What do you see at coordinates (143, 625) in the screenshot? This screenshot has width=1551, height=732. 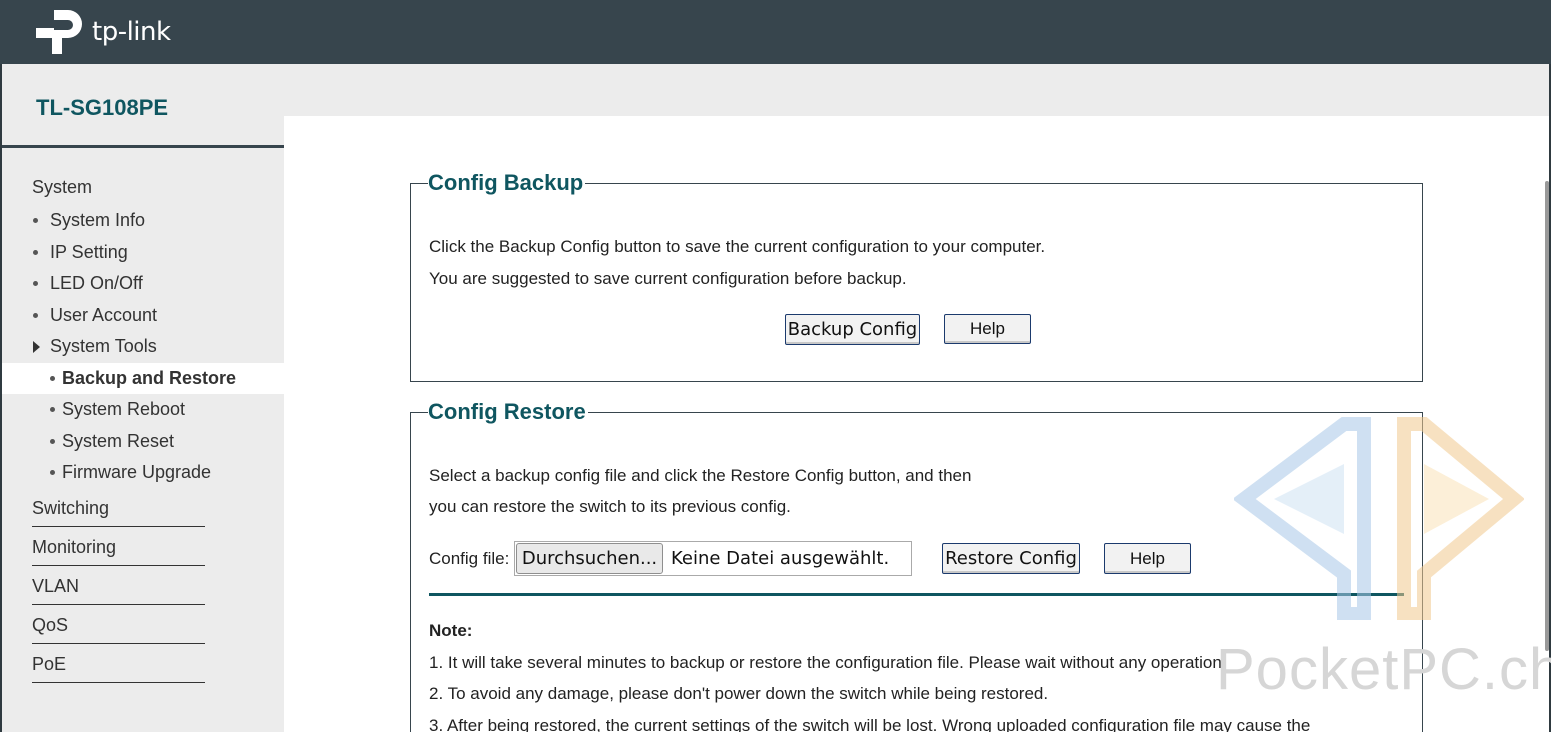 I see `sidebar-item-qos: QoS` at bounding box center [143, 625].